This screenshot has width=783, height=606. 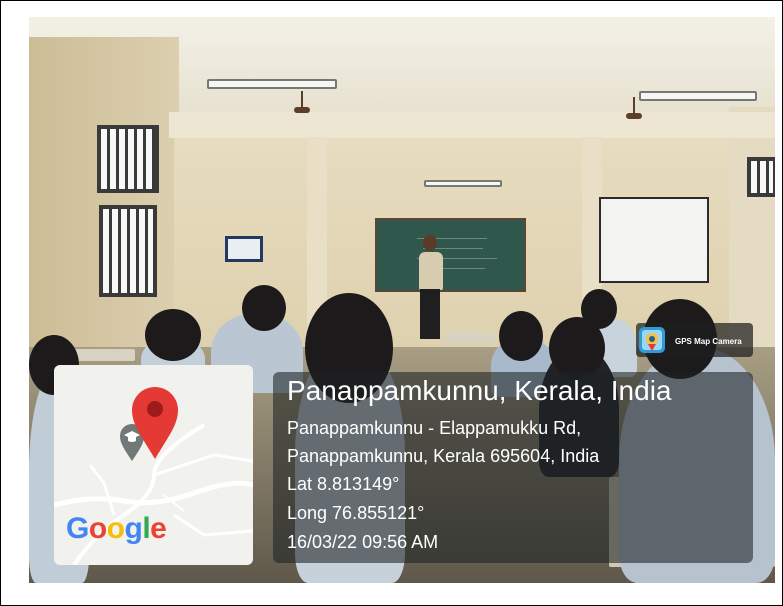 What do you see at coordinates (472, 125) in the screenshot?
I see `ceiling-beam` at bounding box center [472, 125].